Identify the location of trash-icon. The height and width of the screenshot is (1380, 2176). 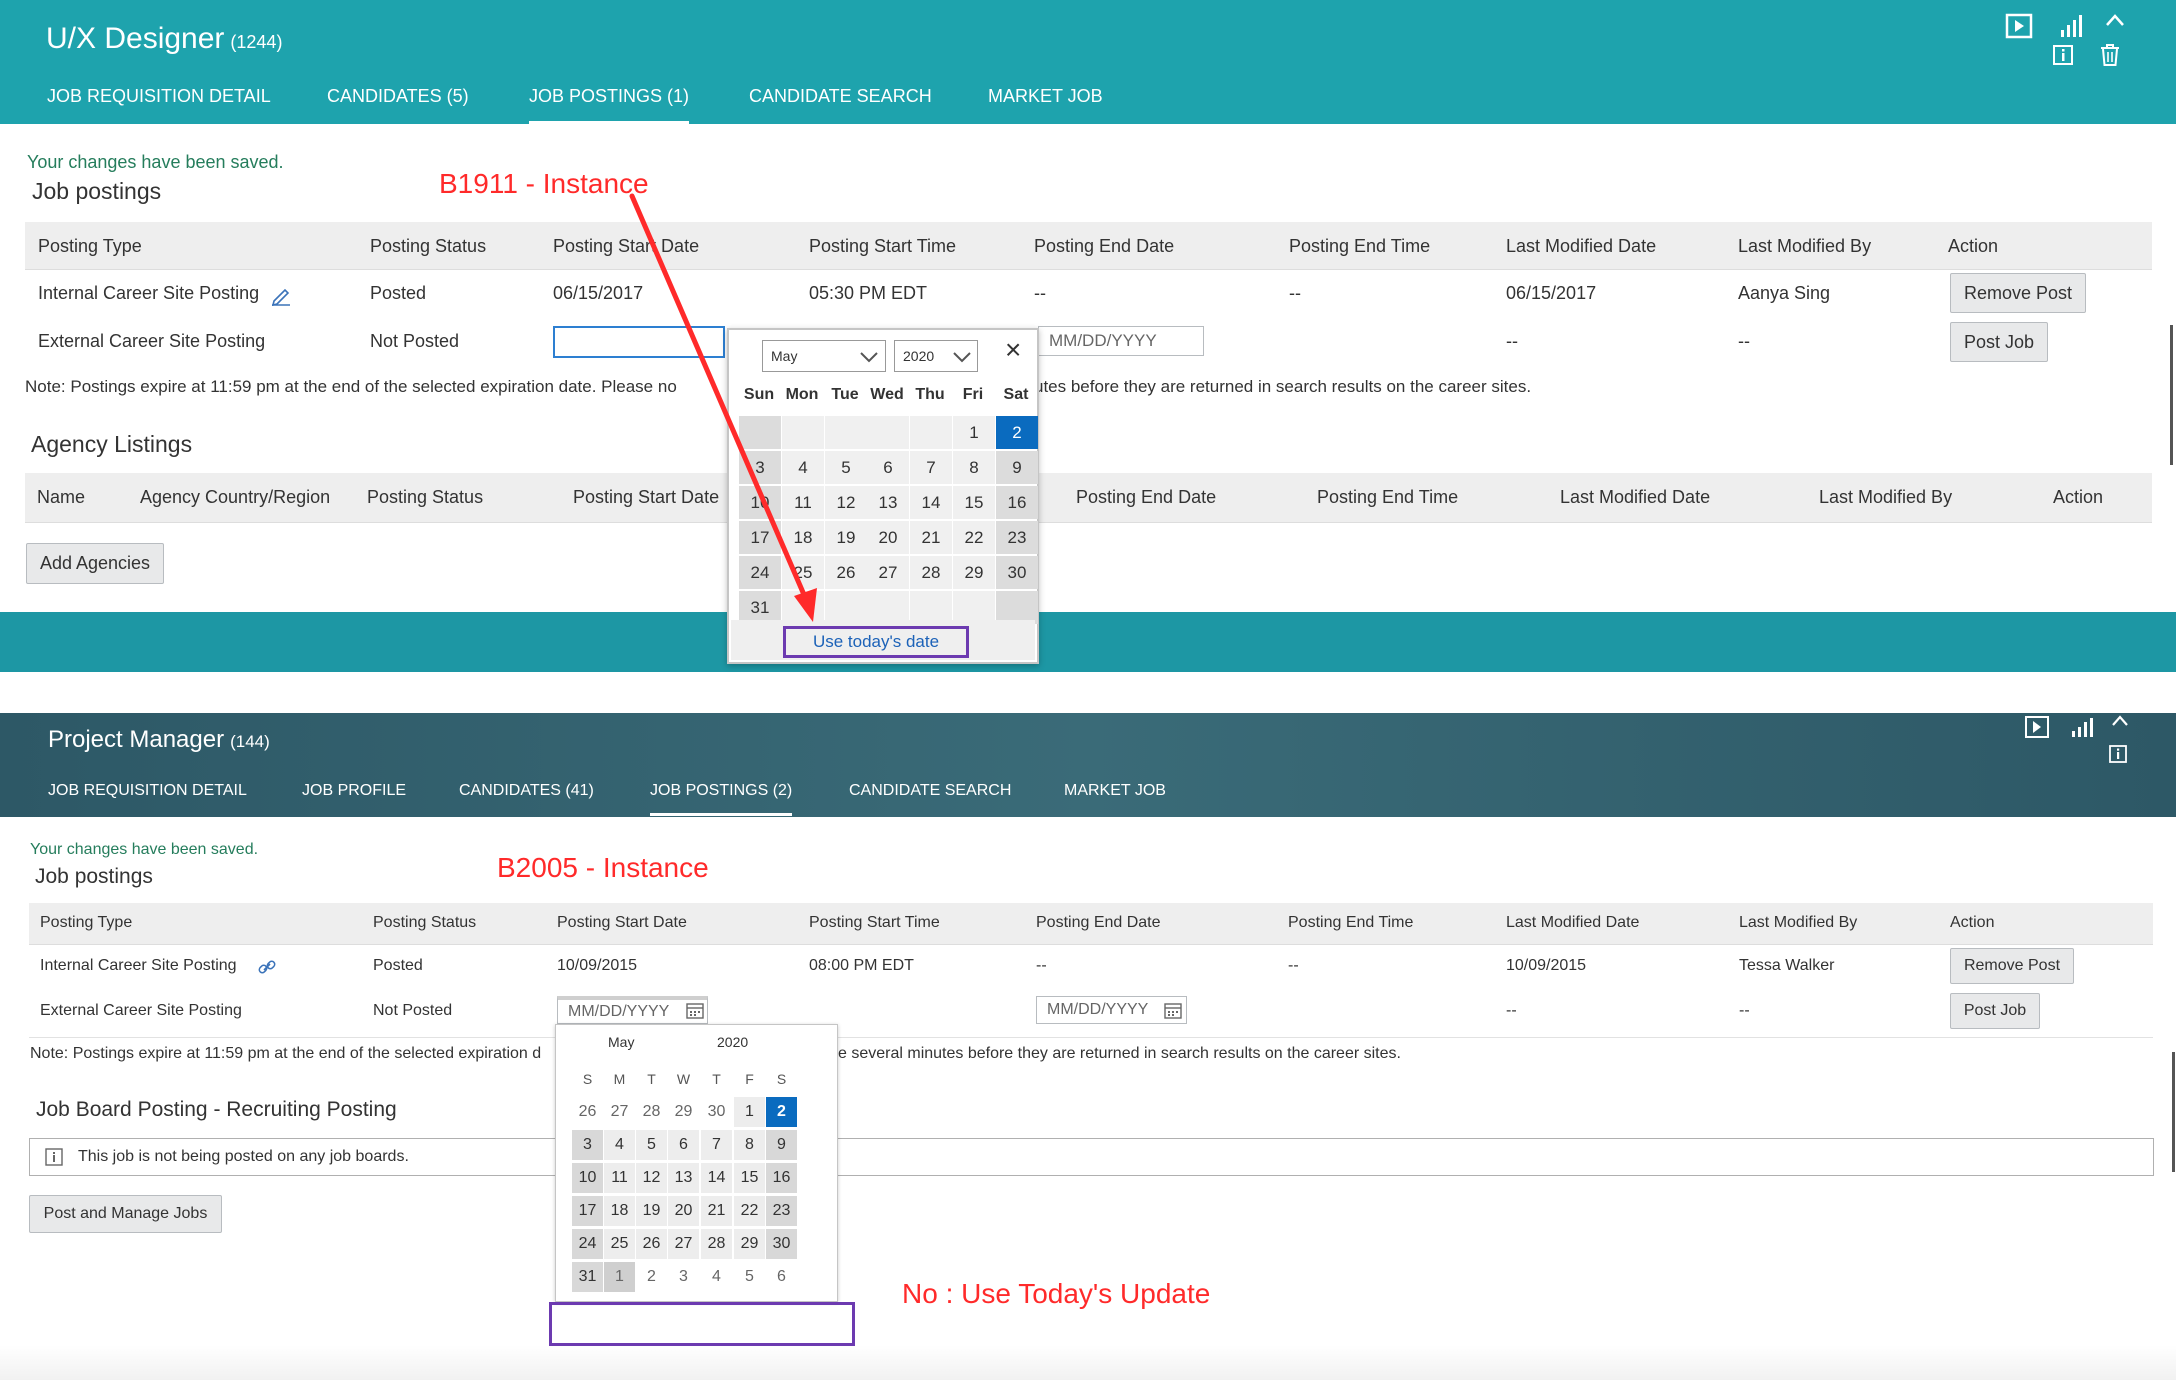
(2110, 55).